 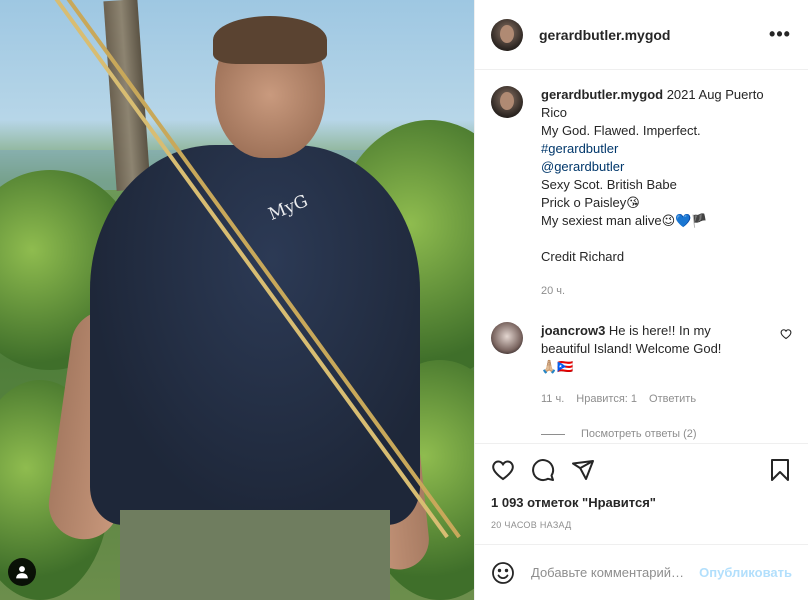 What do you see at coordinates (609, 184) in the screenshot?
I see `caption-line: Sexy Scot. British Babe` at bounding box center [609, 184].